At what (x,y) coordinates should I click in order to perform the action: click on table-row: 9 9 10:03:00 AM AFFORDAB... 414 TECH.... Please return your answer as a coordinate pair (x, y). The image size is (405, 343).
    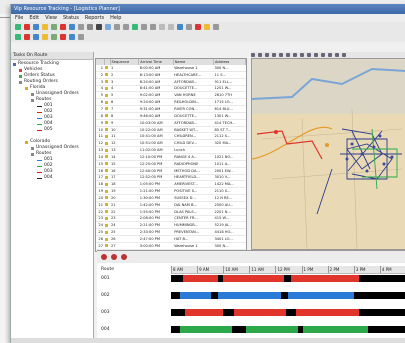
    Looking at the image, I should click on (171, 123).